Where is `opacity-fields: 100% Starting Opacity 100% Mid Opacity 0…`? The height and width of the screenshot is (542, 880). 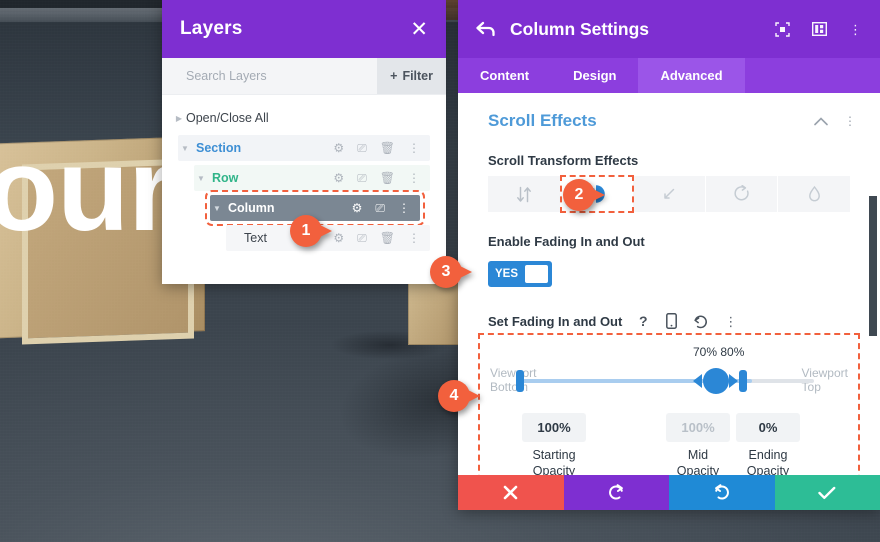
opacity-fields: 100% Starting Opacity 100% Mid Opacity 0… is located at coordinates (669, 445).